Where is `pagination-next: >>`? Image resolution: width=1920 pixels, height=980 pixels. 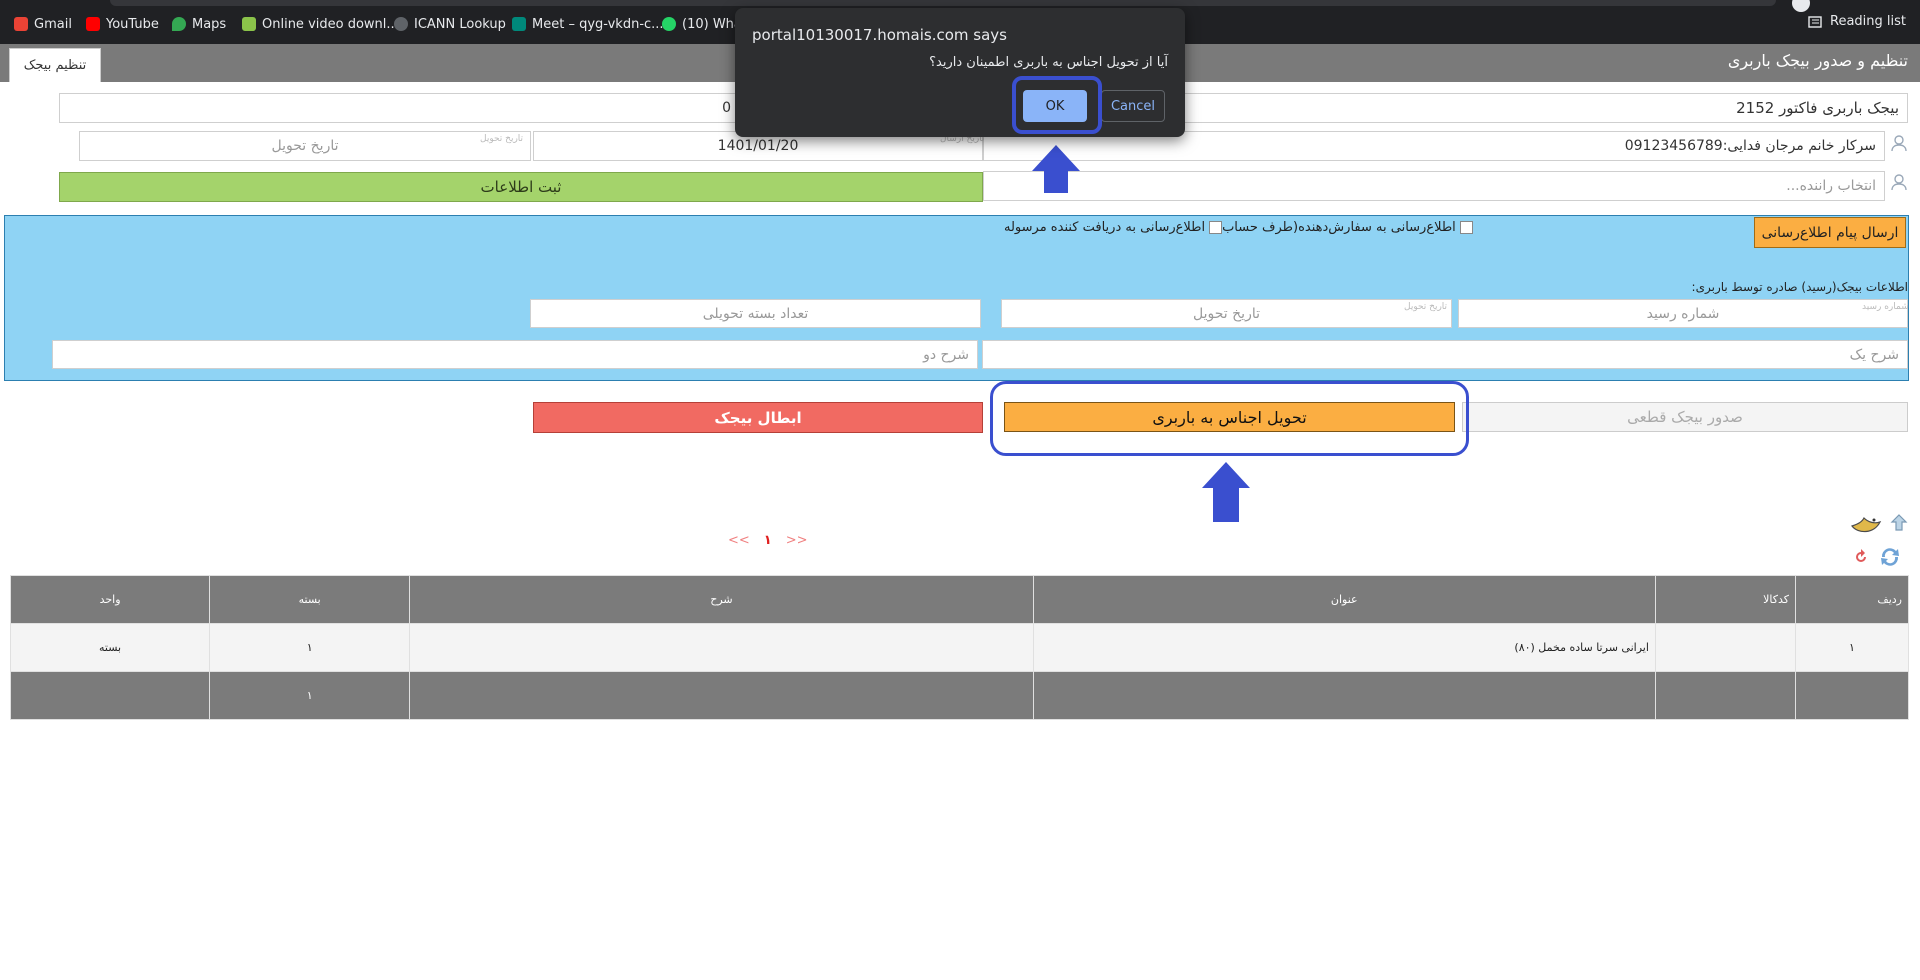 pagination-next: >> is located at coordinates (797, 540).